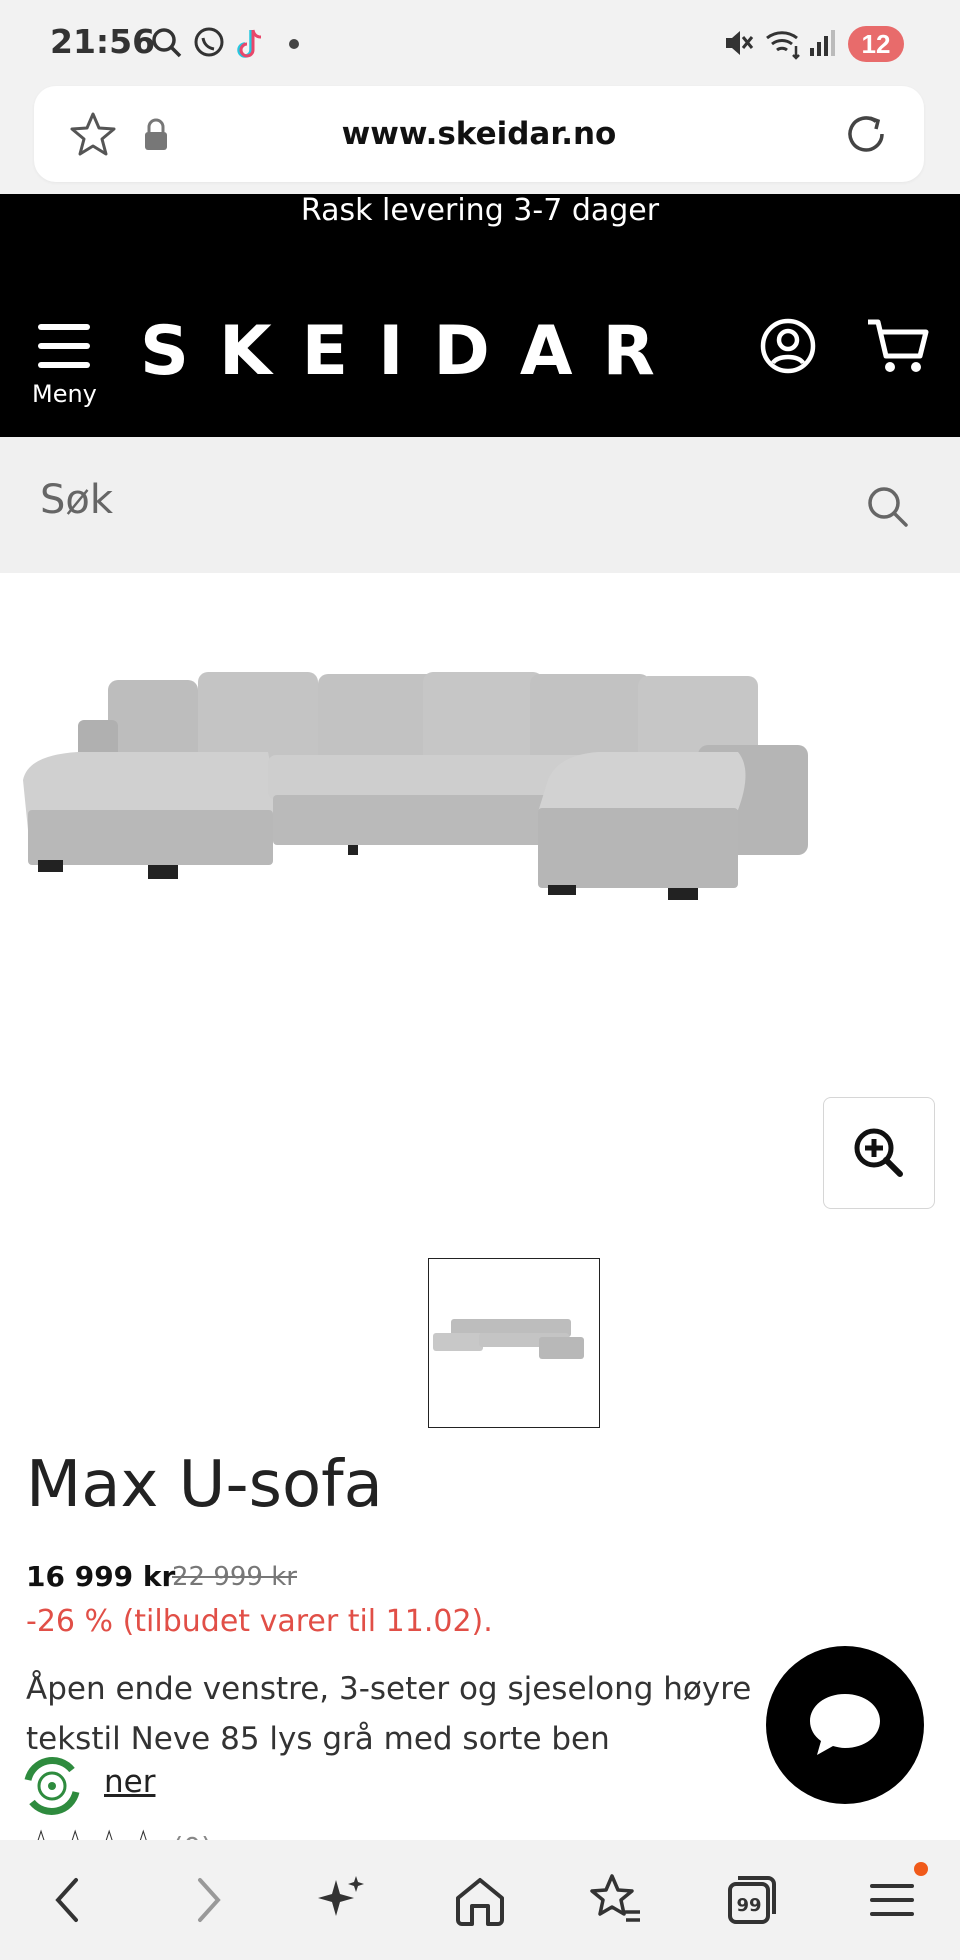  I want to click on url-text: www.skeidar.no, so click(479, 134).